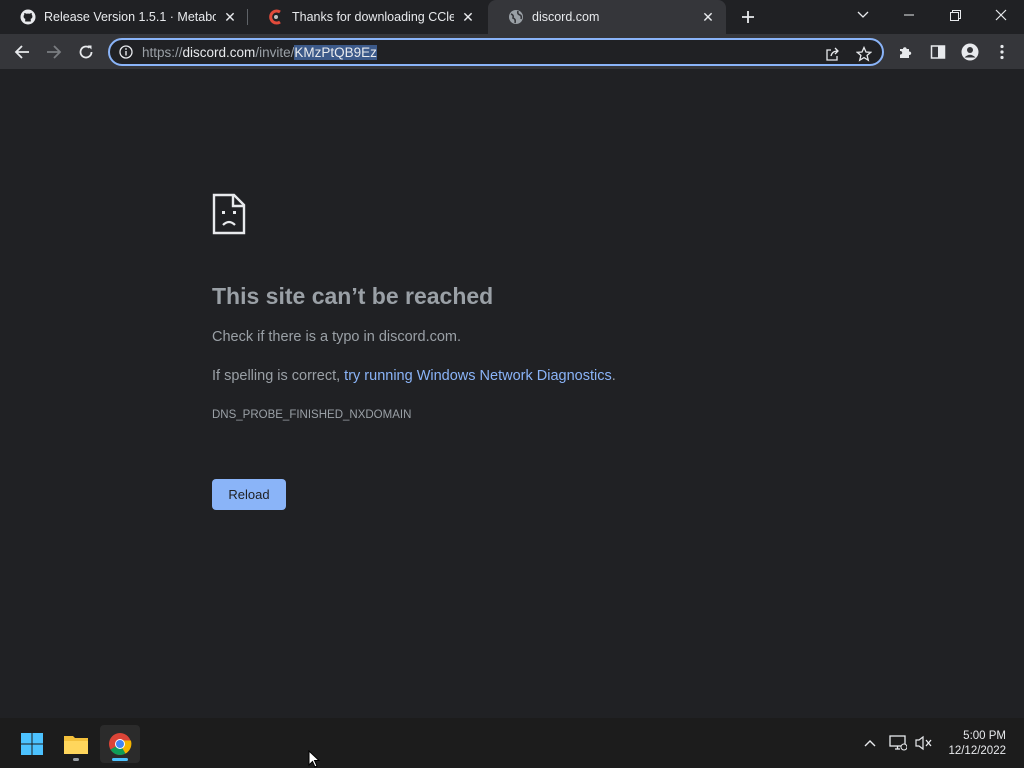 The height and width of the screenshot is (768, 1024). What do you see at coordinates (516, 17) in the screenshot?
I see `globe-icon` at bounding box center [516, 17].